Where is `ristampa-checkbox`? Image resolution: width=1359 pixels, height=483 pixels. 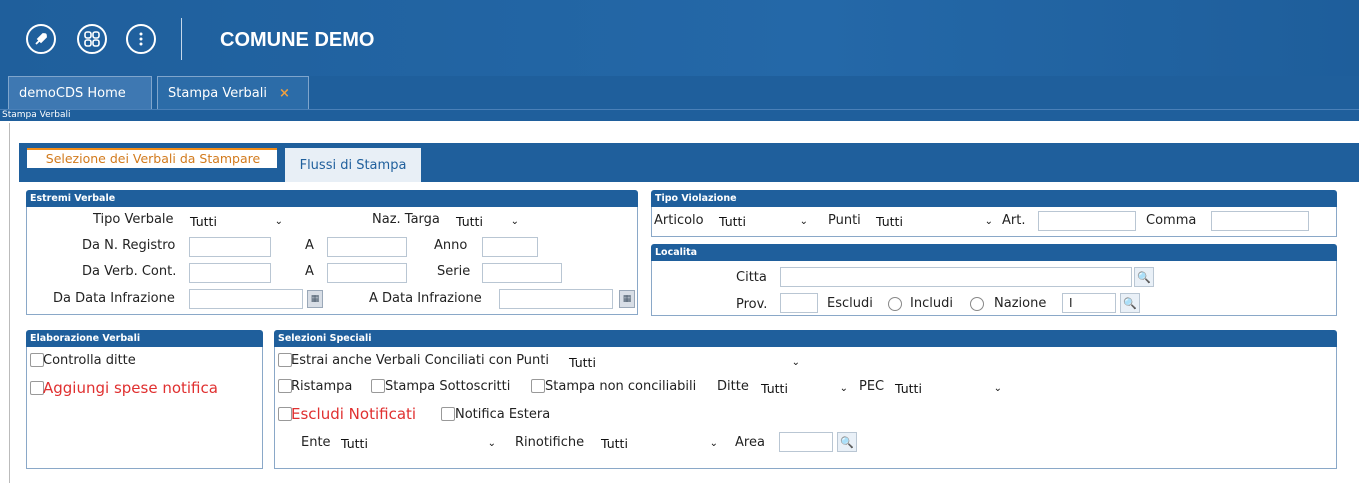 ristampa-checkbox is located at coordinates (285, 386).